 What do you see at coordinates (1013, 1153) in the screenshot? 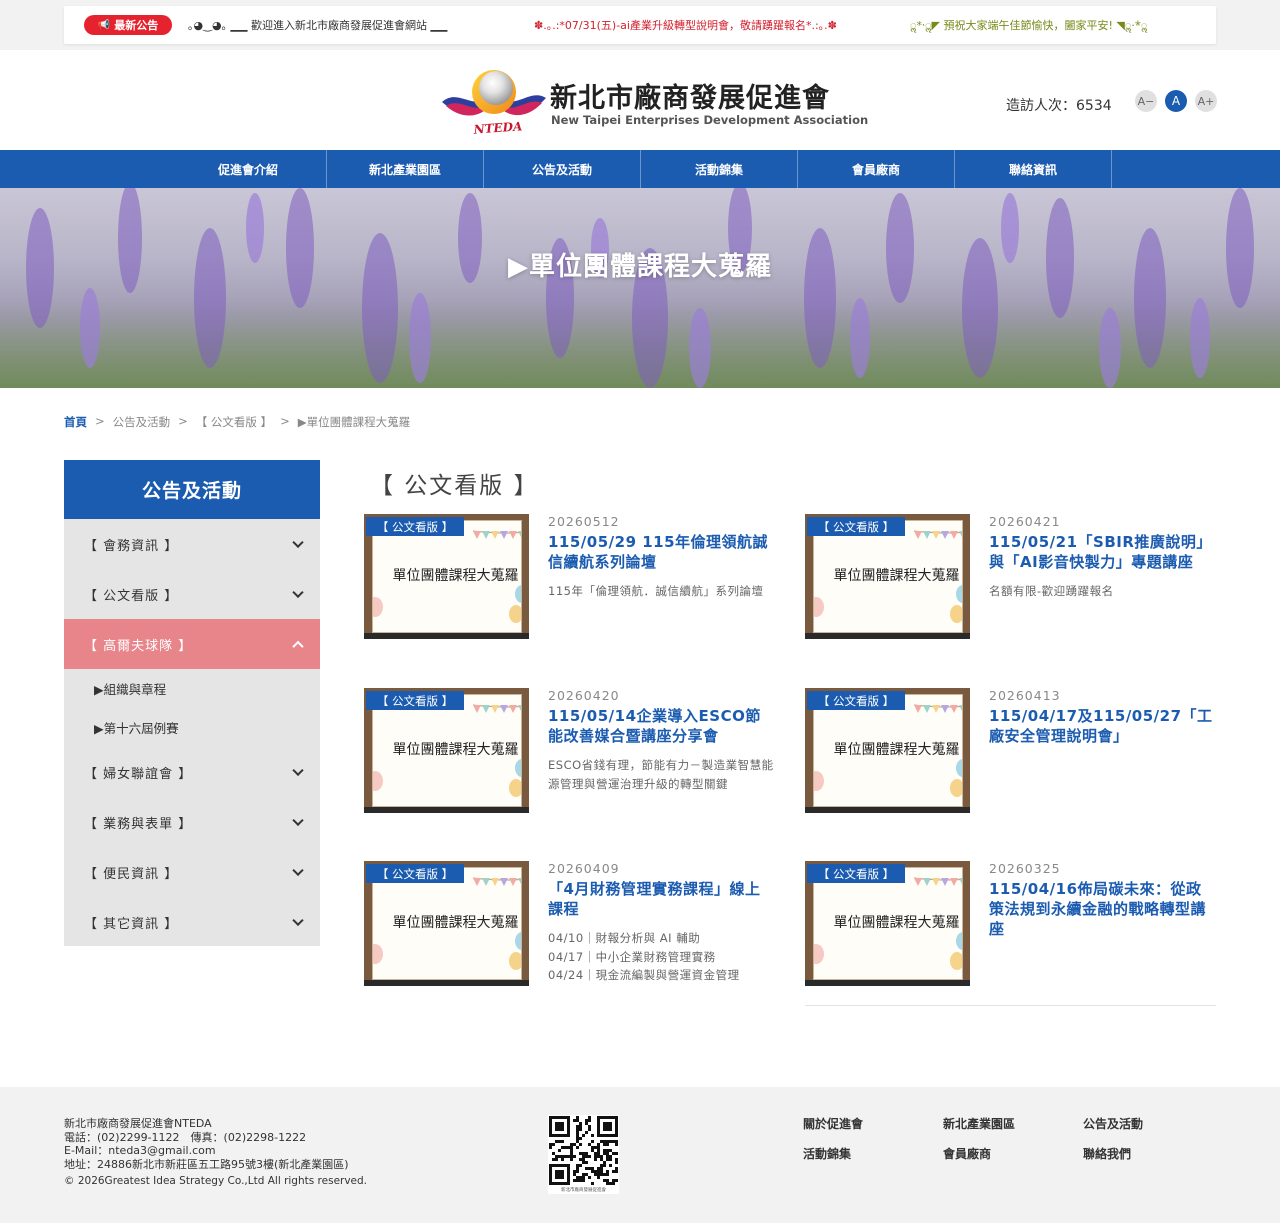
I see `footer-link-members: 會員廠商` at bounding box center [1013, 1153].